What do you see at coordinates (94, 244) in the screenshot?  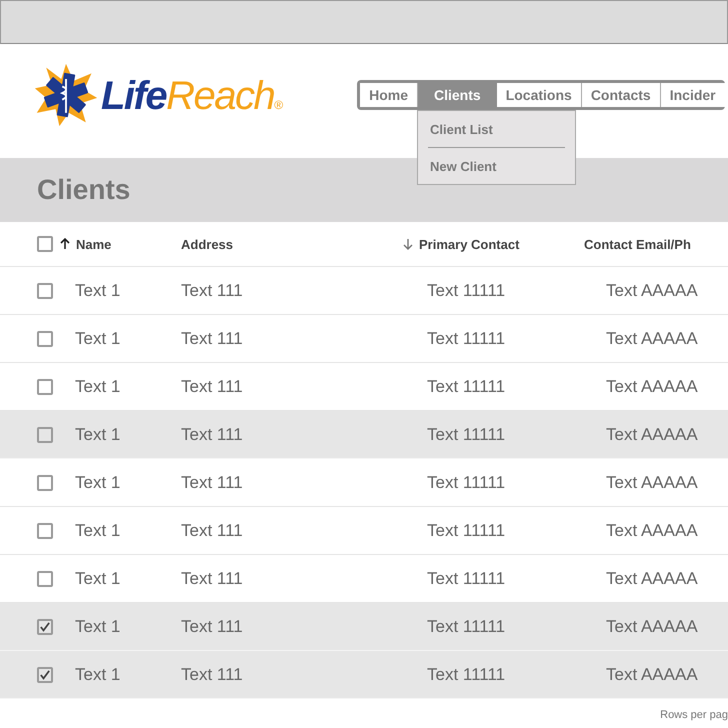 I see `column-header: Name` at bounding box center [94, 244].